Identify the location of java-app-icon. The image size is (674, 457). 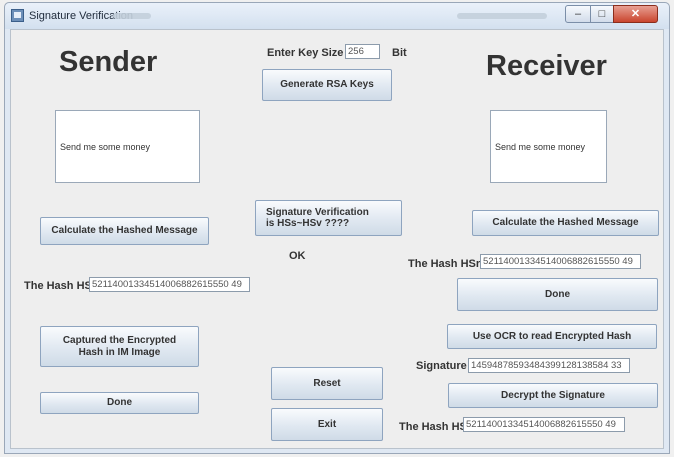
(17, 15).